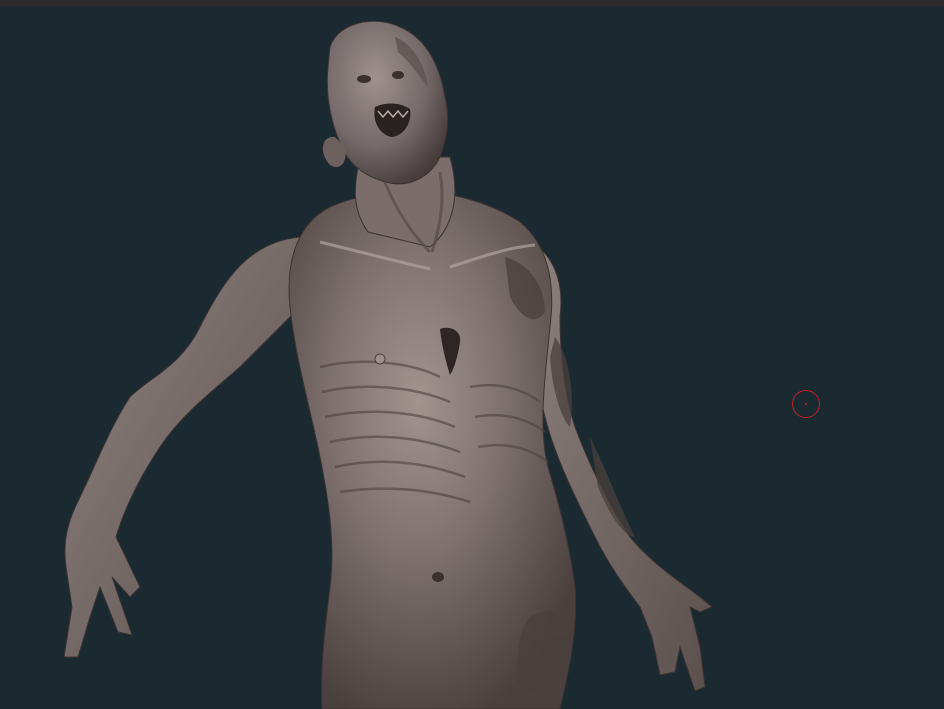  Describe the element at coordinates (398, 75) in the screenshot. I see `eye-right` at that location.